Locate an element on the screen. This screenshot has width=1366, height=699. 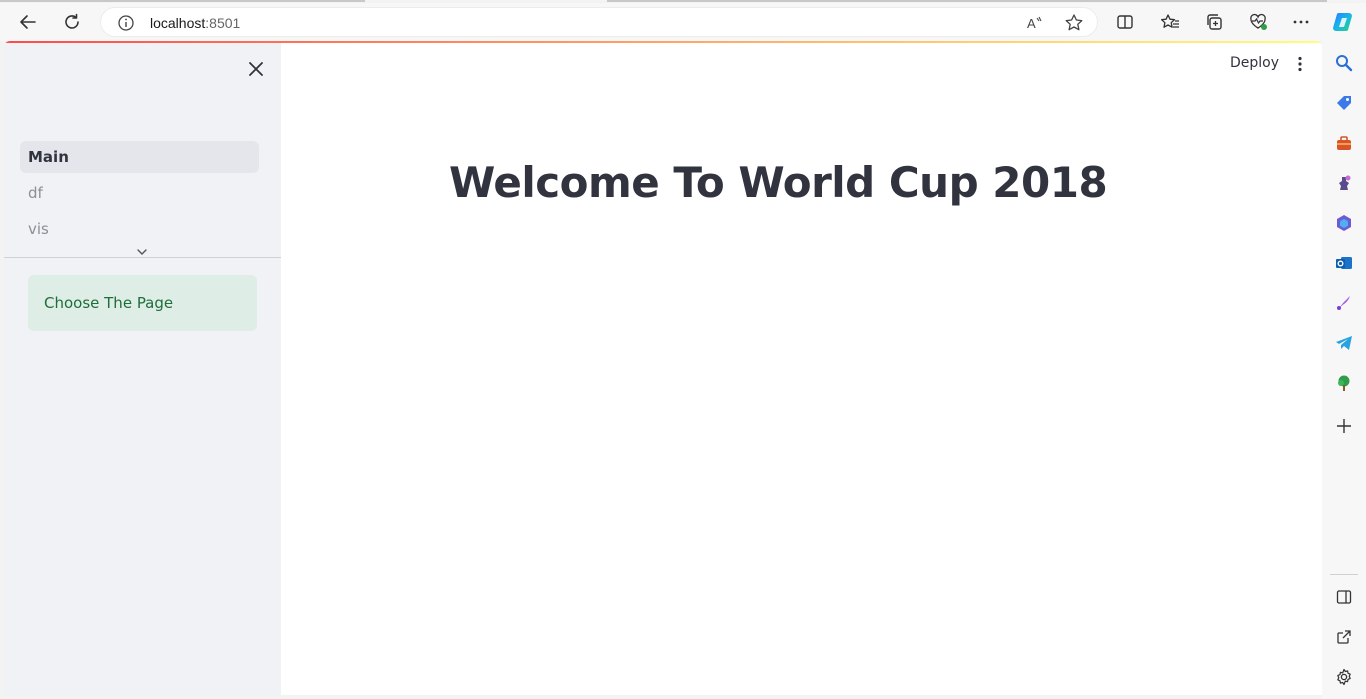
settings-icon is located at coordinates (1344, 677).